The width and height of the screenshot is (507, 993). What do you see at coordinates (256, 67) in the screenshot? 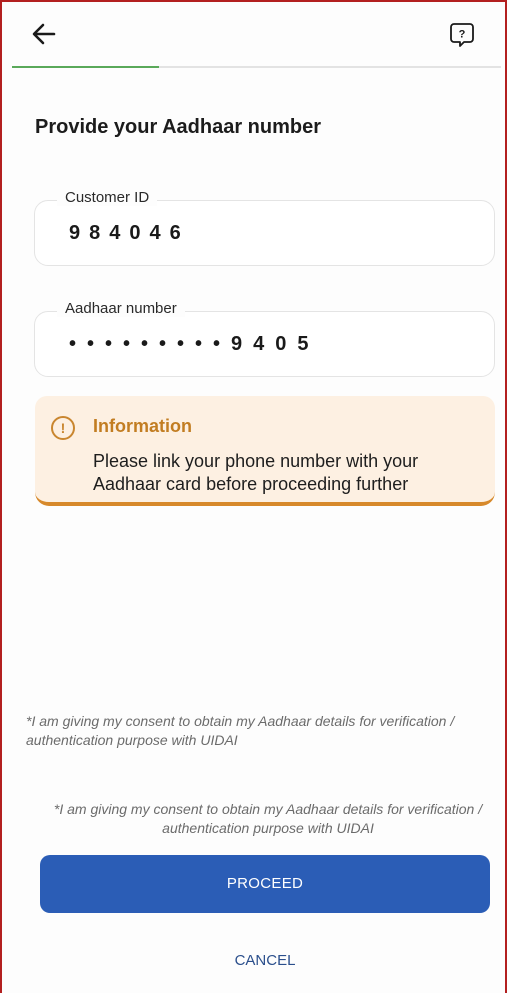
I see `step-progress-bar` at bounding box center [256, 67].